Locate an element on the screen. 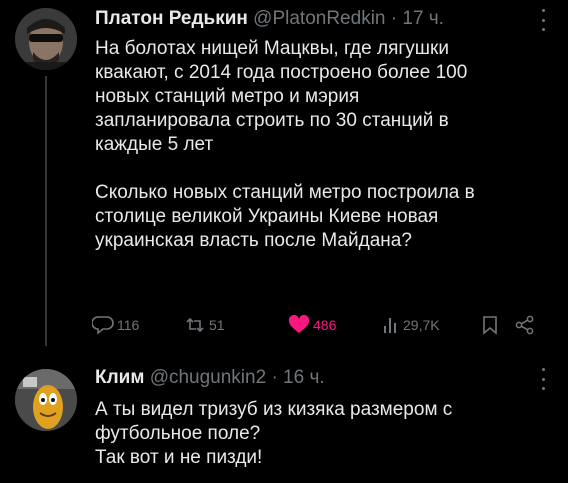 The image size is (568, 483). tweet-header: Клим @chugunkin2 · 16 ч. is located at coordinates (311, 378).